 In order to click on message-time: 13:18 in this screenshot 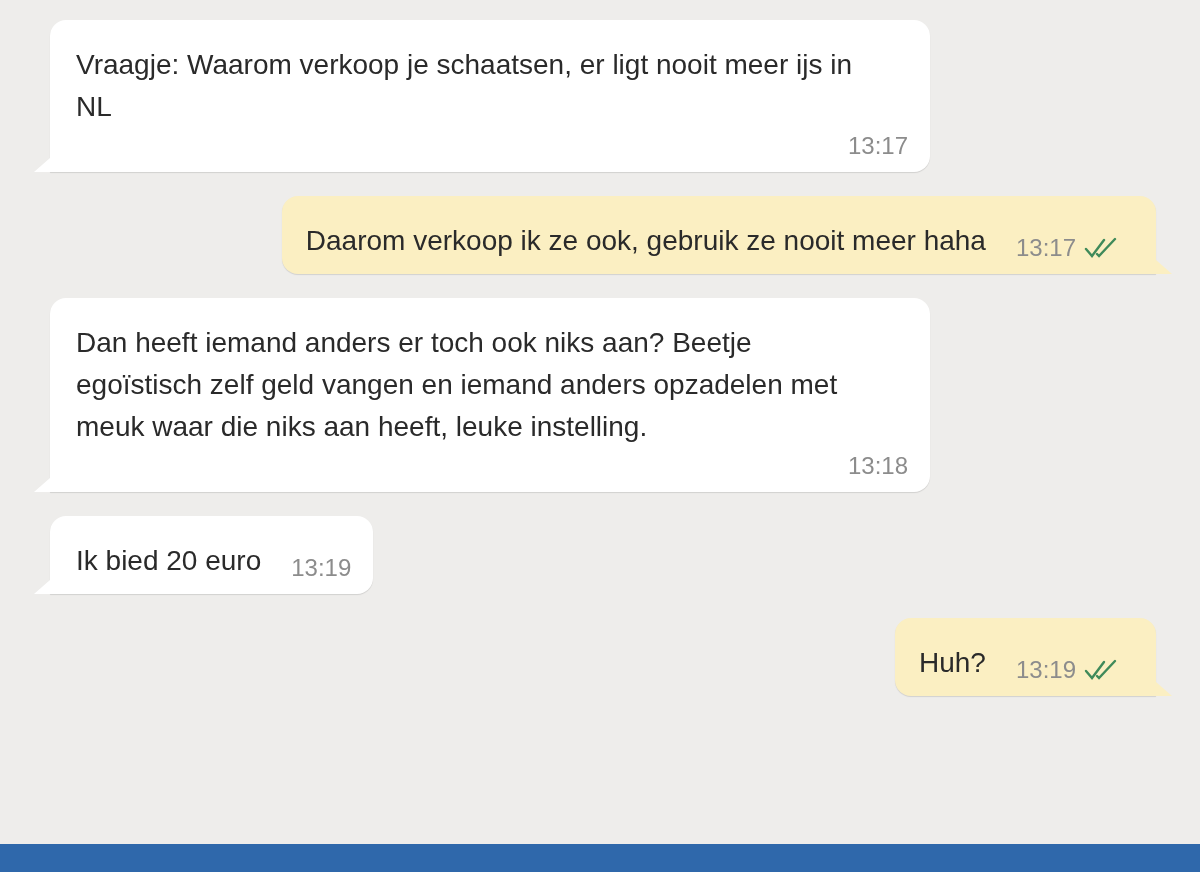, I will do `click(877, 466)`.